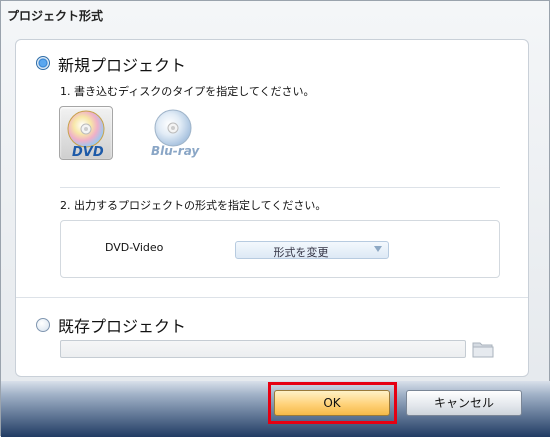  I want to click on dvd-label: DVD, so click(88, 152).